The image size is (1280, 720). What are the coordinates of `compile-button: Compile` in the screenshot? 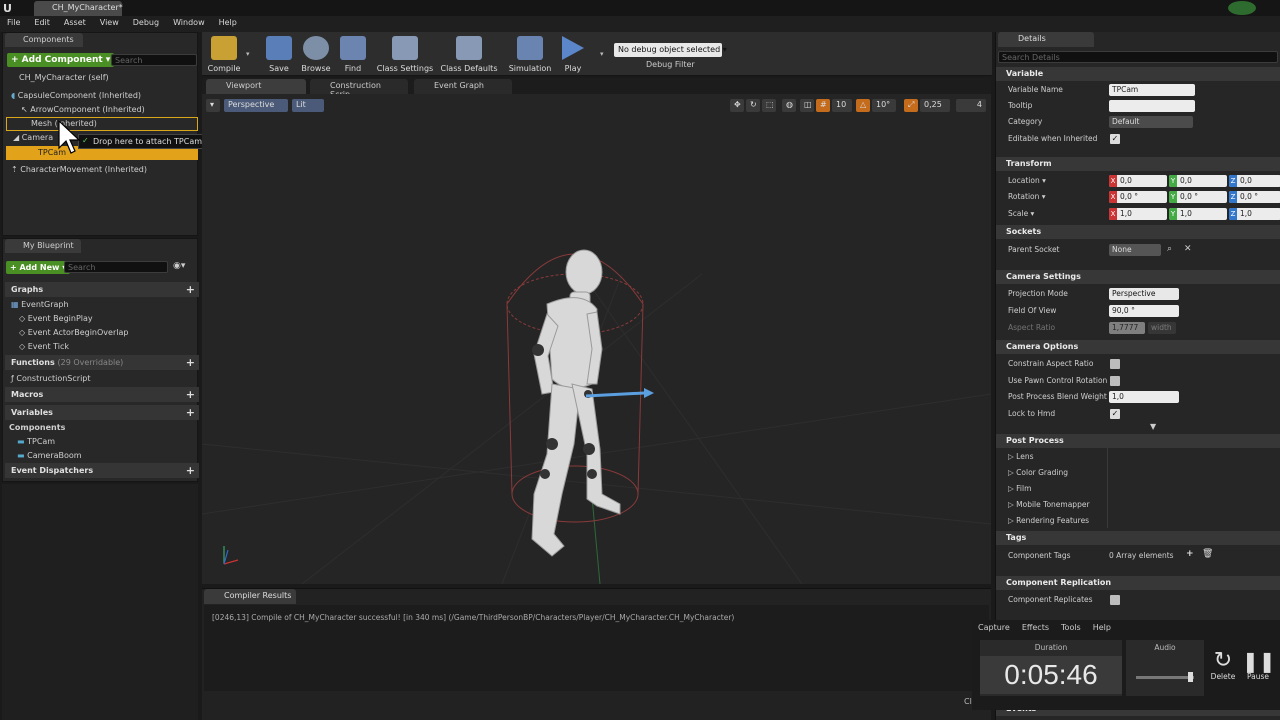 It's located at (224, 53).